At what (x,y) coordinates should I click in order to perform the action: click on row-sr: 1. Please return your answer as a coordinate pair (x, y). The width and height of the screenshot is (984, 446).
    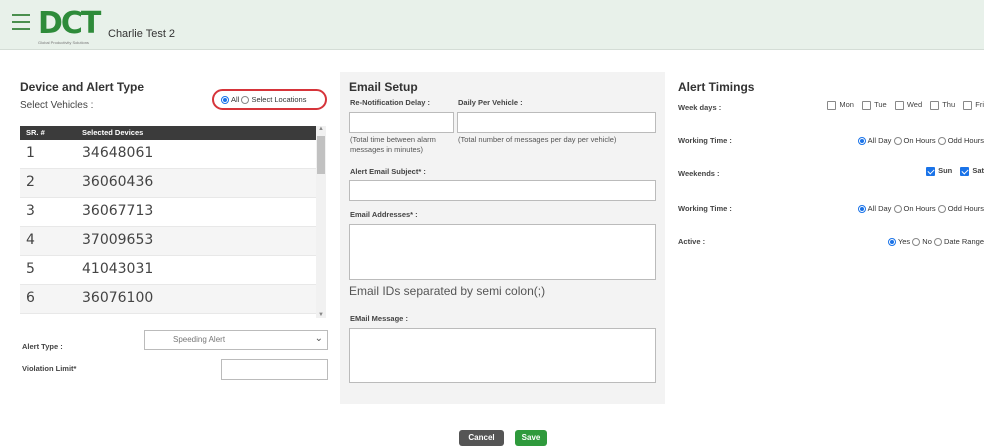
    Looking at the image, I should click on (30, 153).